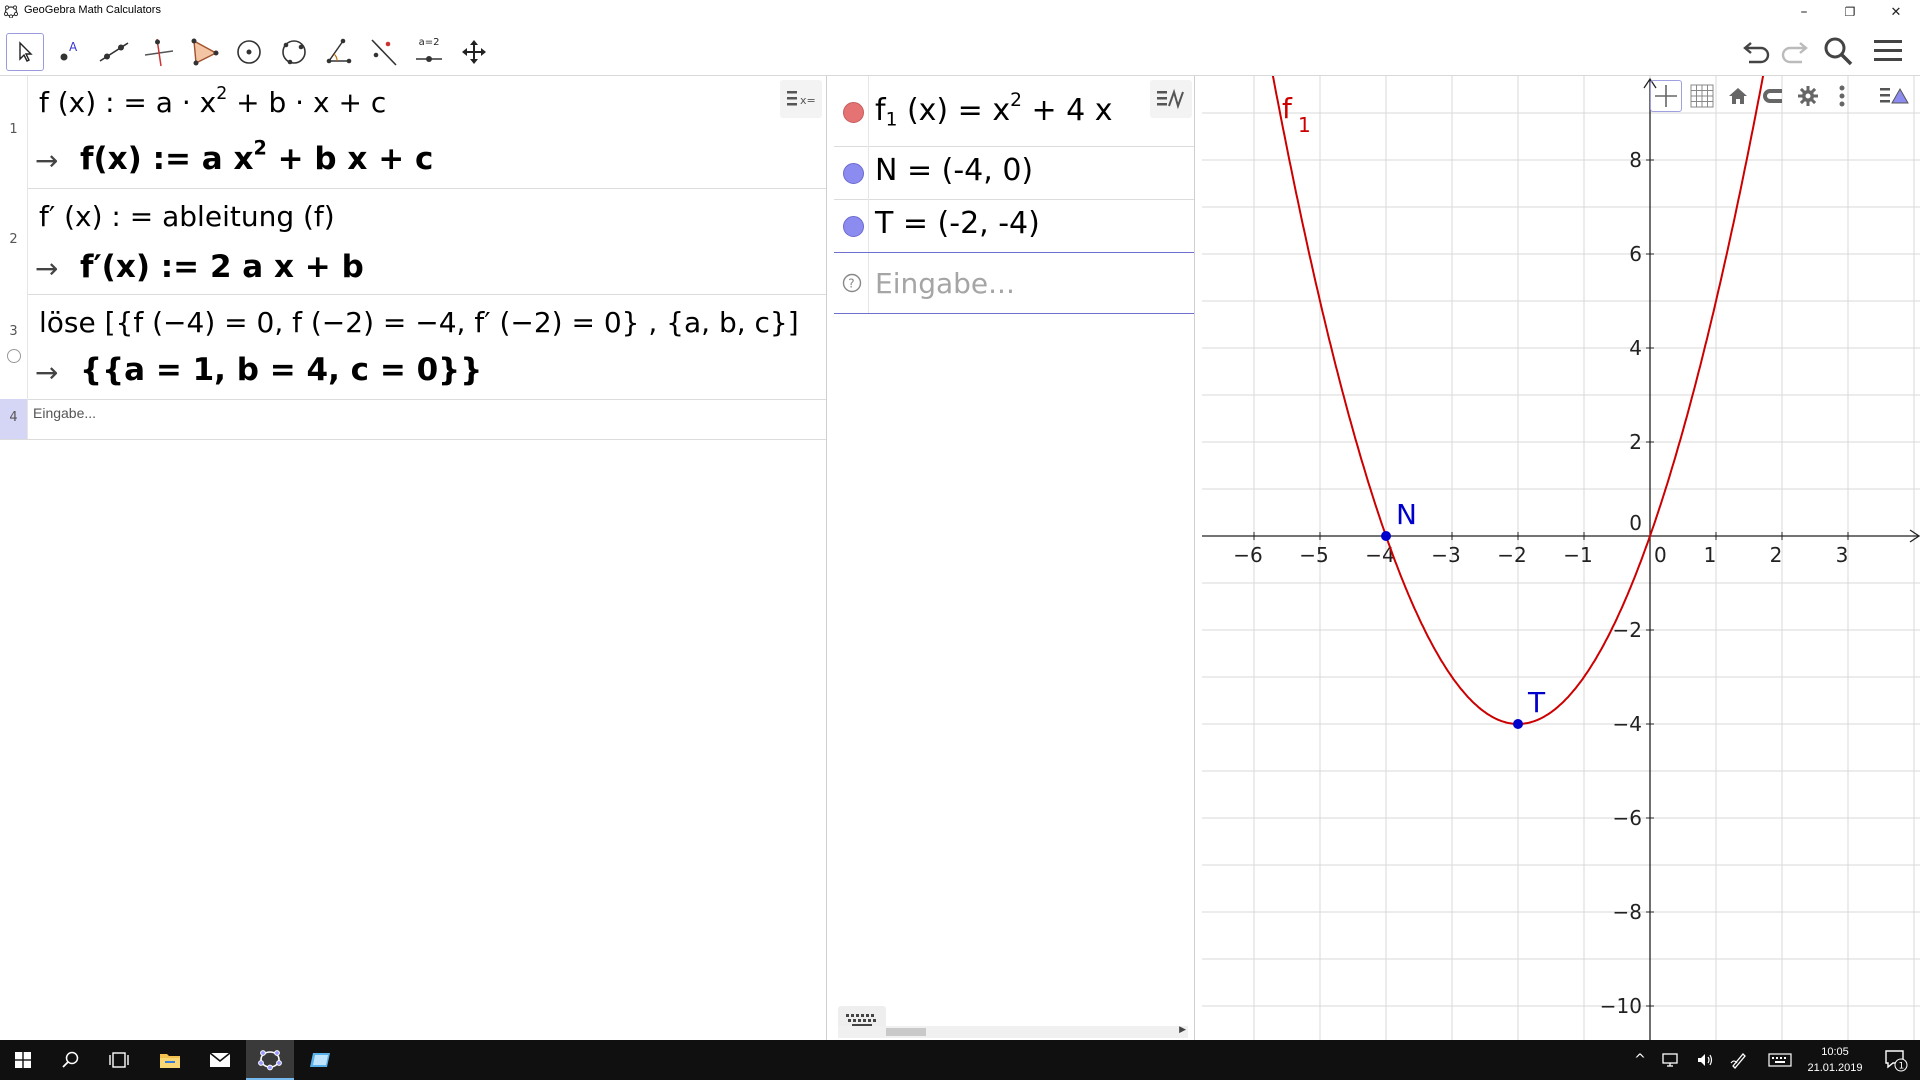 Image resolution: width=1920 pixels, height=1080 pixels. Describe the element at coordinates (1640, 1060) in the screenshot. I see `show-hidden-icons-chevron-icon: ^` at that location.